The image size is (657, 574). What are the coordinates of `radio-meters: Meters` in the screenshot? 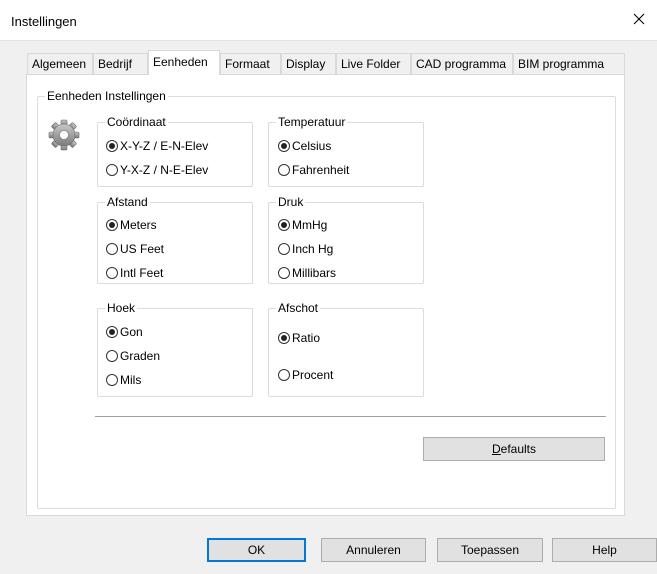 It's located at (131, 225).